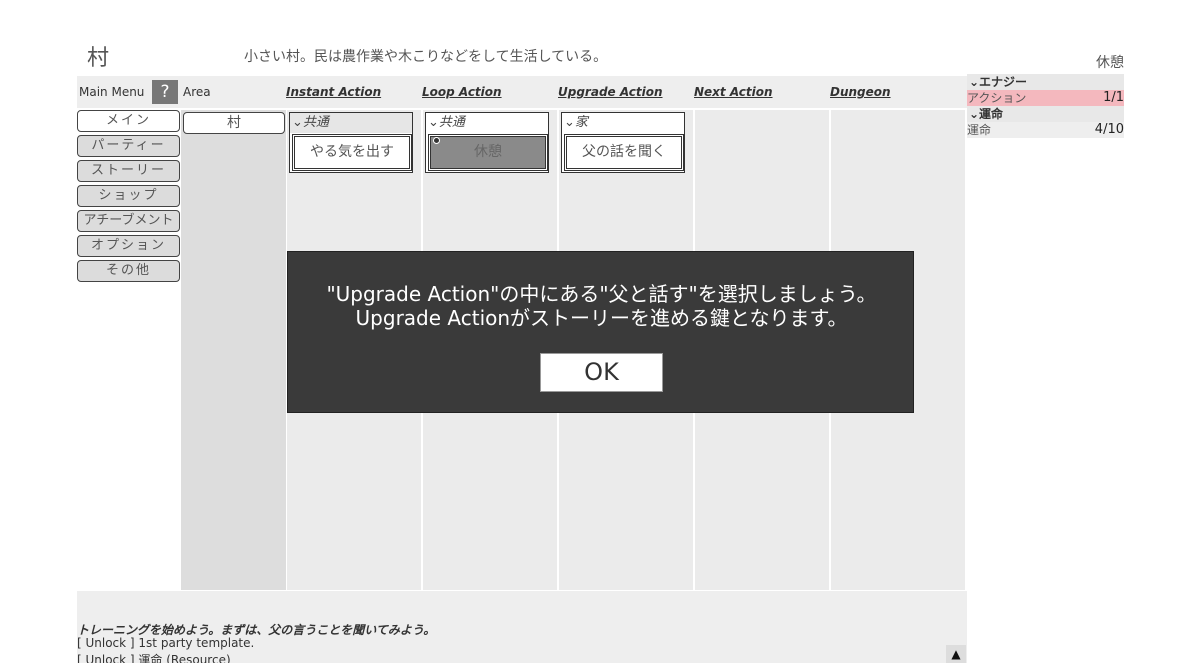 The width and height of the screenshot is (1200, 663). I want to click on resource-panel: ⌄エナジー アクション 1/1 ⌄運命 運命 4/10, so click(1045, 106).